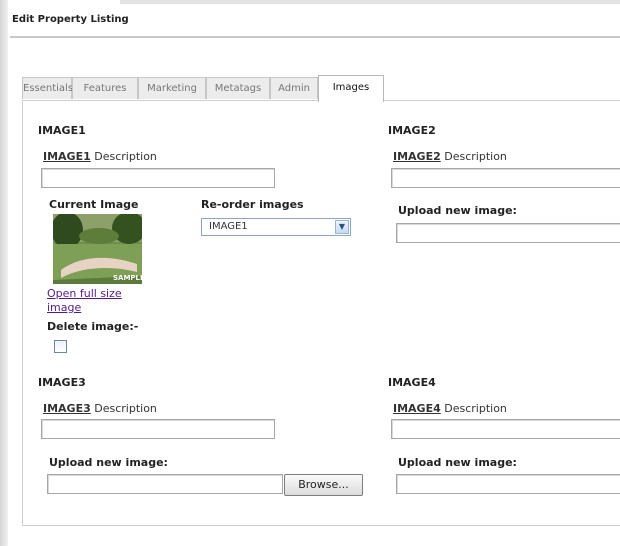 This screenshot has height=546, width=620. I want to click on image1-description-label: IMAGE1 Description, so click(100, 156).